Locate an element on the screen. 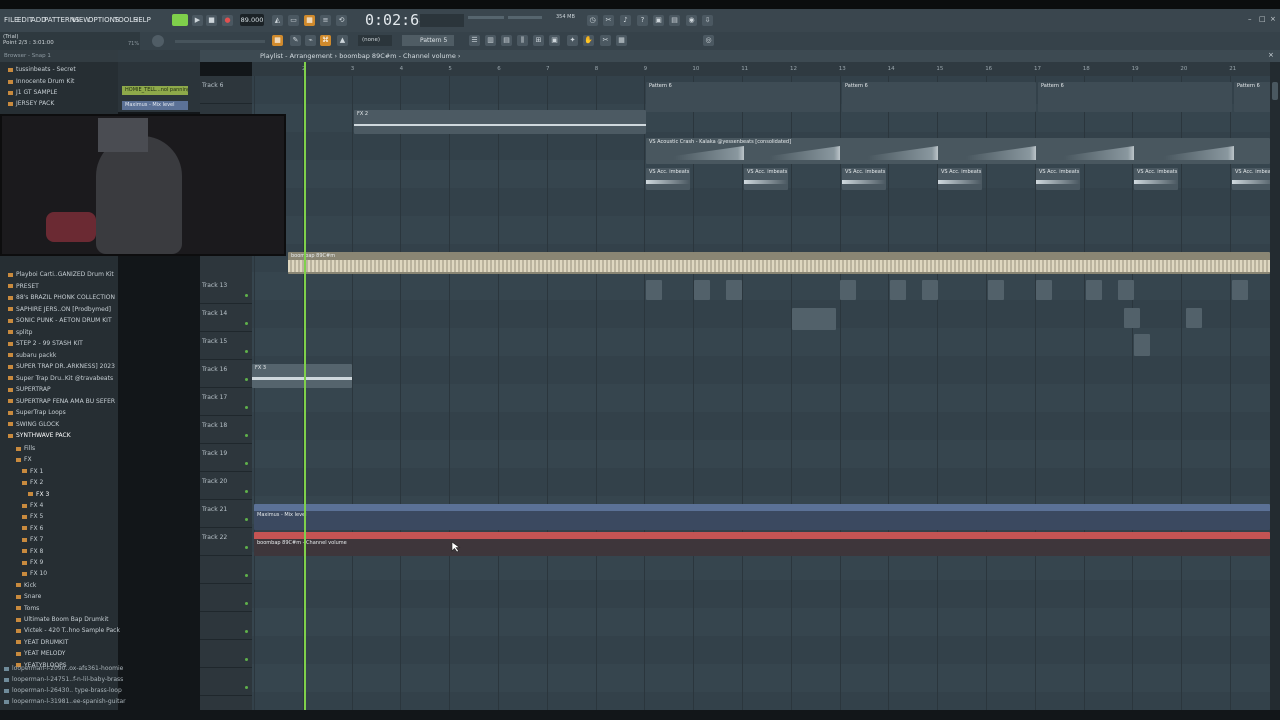  browser-item: Playboi Carti..GANIZED Drum Kit is located at coordinates (61, 274).